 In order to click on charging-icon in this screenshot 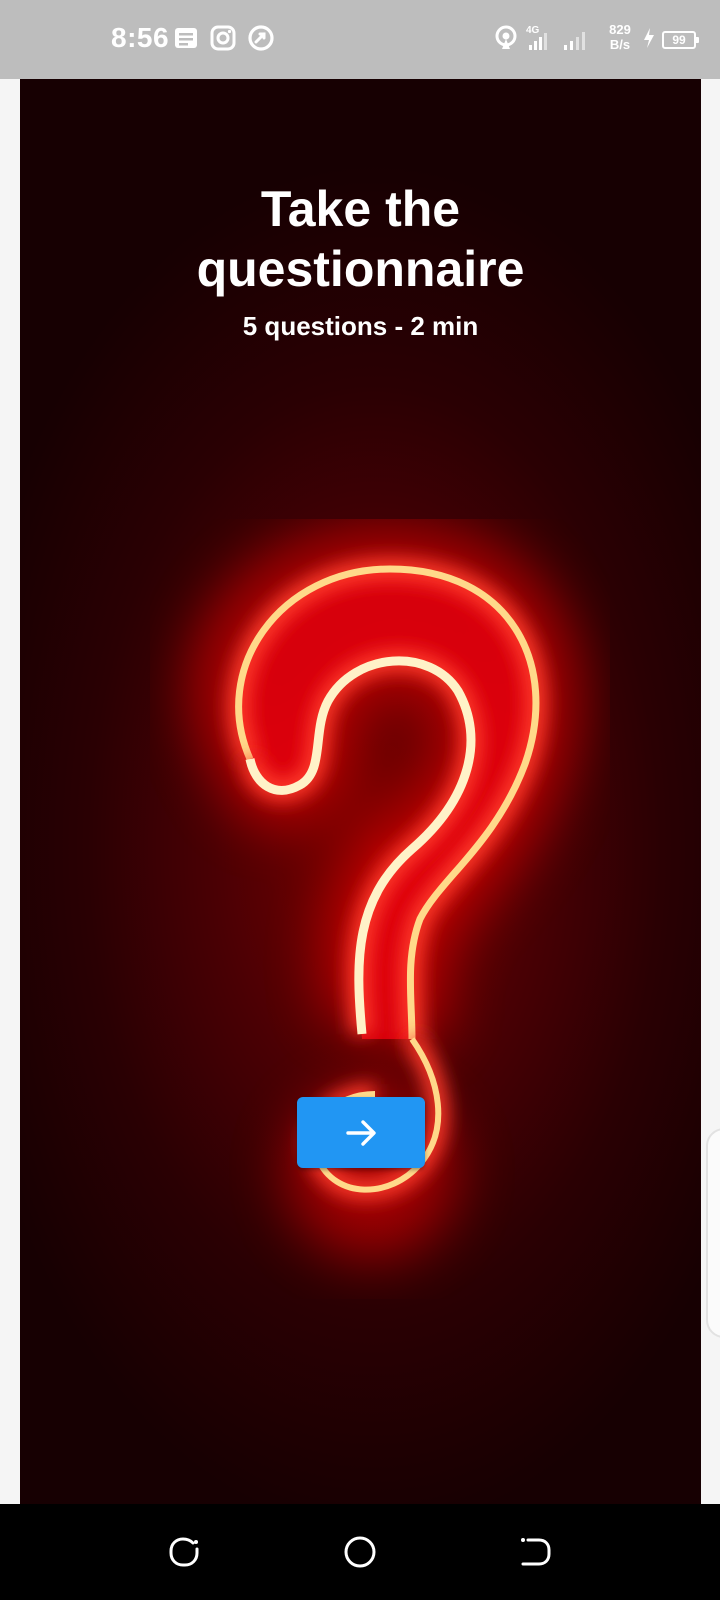, I will do `click(649, 38)`.